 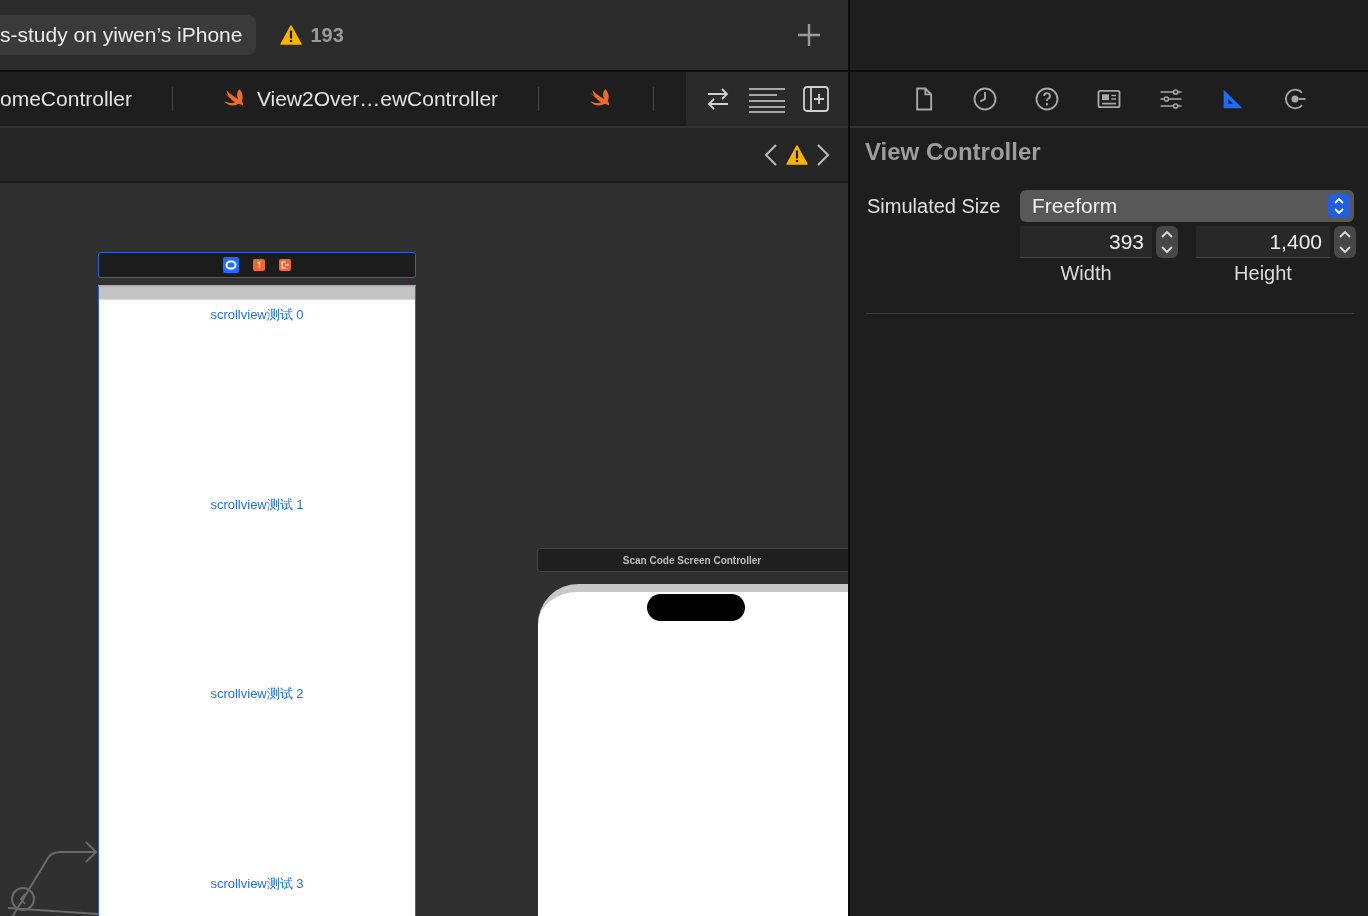 I want to click on editor-tab: omeController, so click(x=86, y=99).